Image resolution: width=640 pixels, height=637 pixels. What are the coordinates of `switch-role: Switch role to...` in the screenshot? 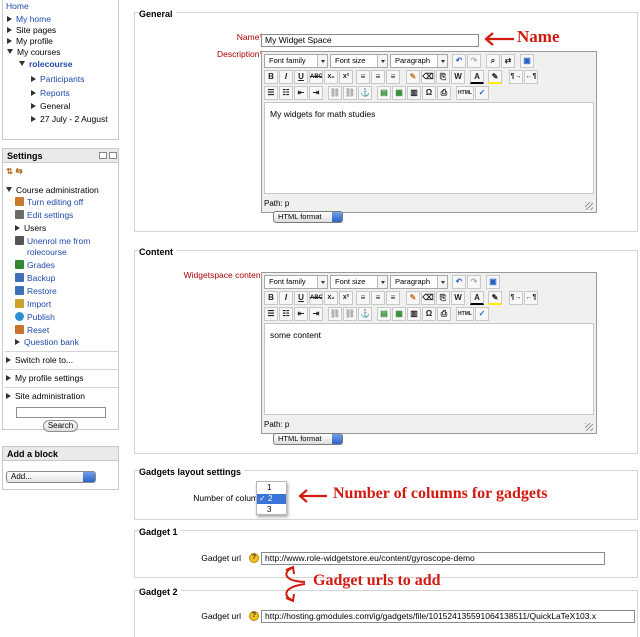 It's located at (39, 360).